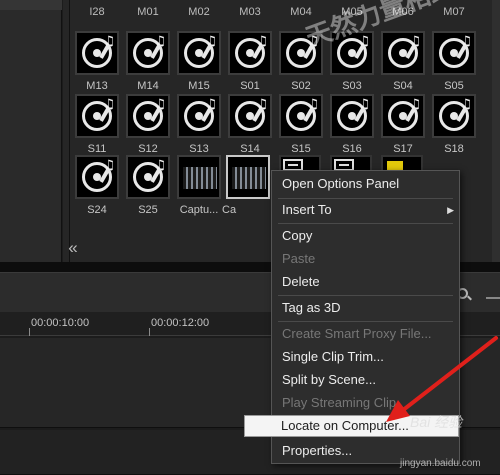 This screenshot has height=475, width=500. I want to click on collapse-panel-button: «, so click(73, 248).